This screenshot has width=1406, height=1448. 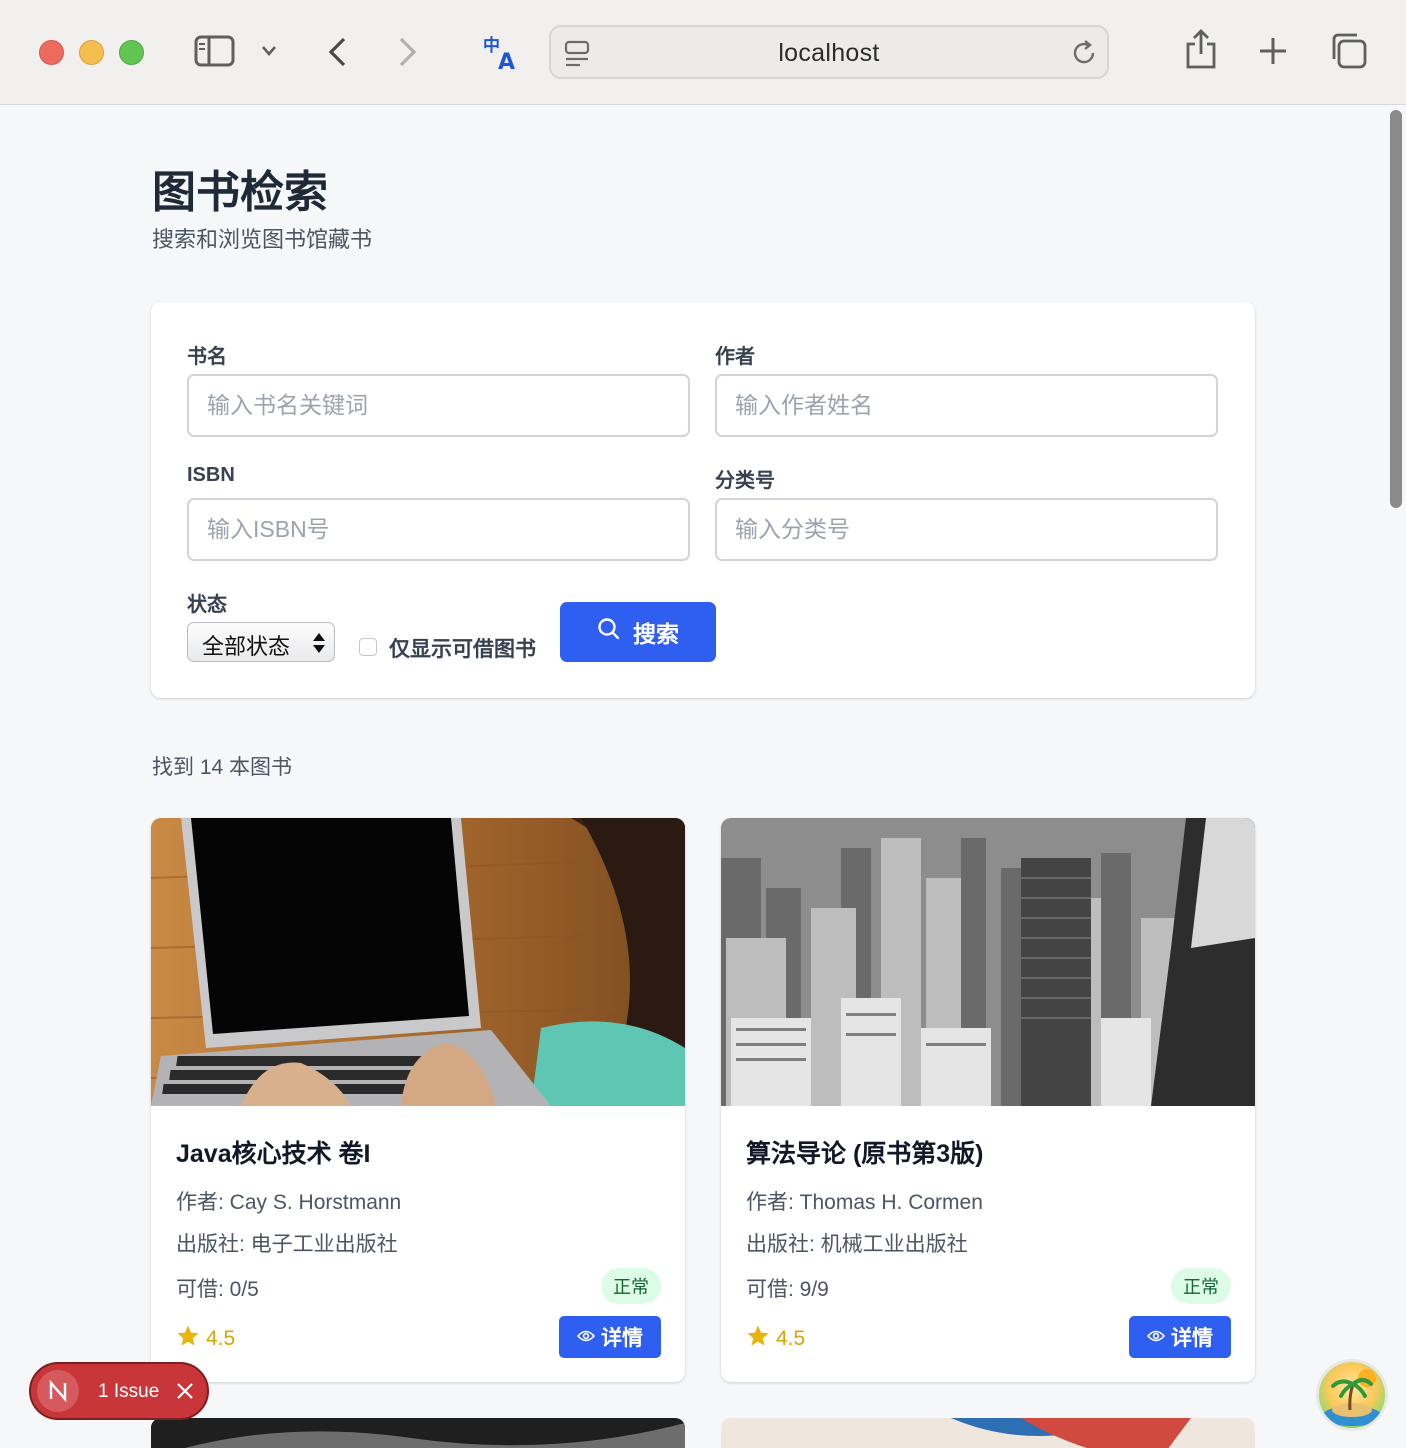 What do you see at coordinates (287, 1244) in the screenshot?
I see `book-publisher: 出版社: 电子工业出版社` at bounding box center [287, 1244].